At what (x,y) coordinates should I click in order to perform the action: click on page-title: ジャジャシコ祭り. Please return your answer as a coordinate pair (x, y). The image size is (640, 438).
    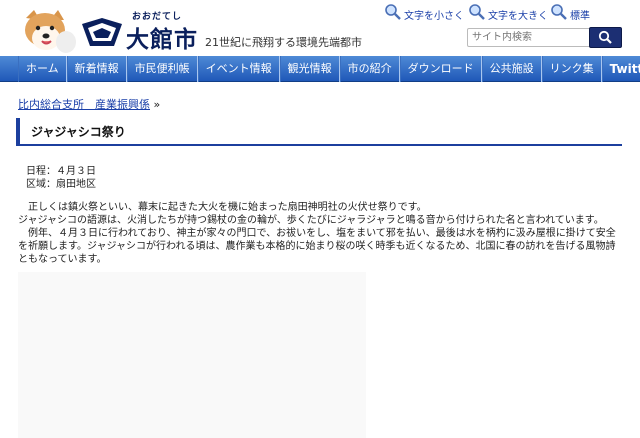
    Looking at the image, I should click on (78, 132).